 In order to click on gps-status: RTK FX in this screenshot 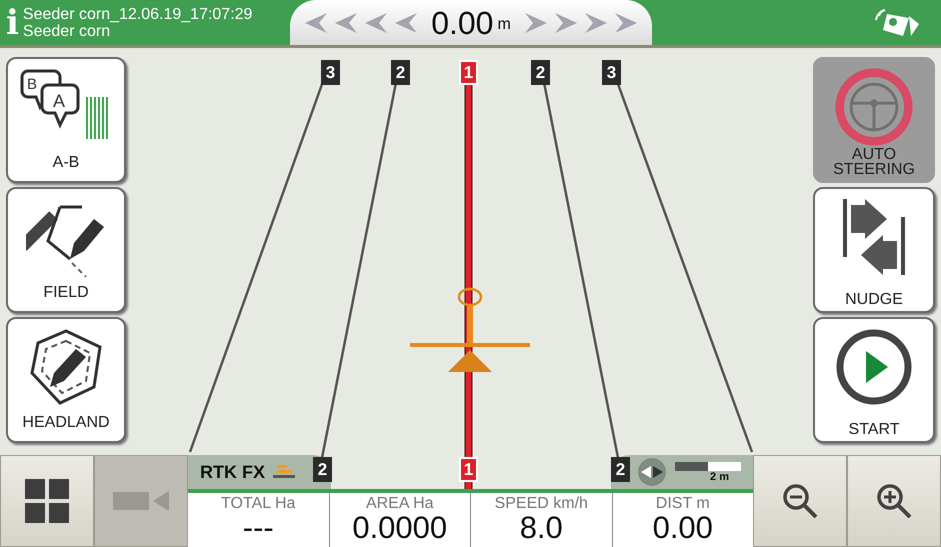, I will do `click(232, 472)`.